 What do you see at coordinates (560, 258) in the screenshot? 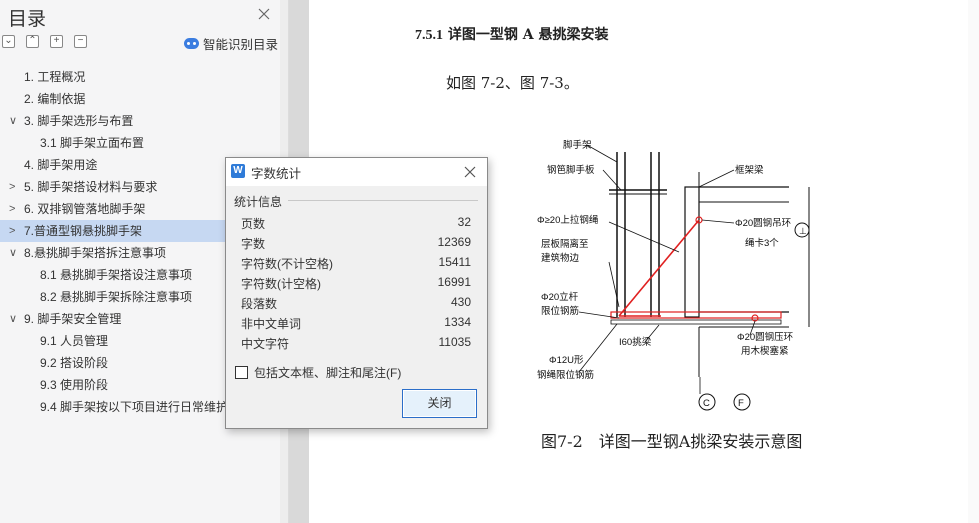
I see `label-isolation-2: 建筑物边` at bounding box center [560, 258].